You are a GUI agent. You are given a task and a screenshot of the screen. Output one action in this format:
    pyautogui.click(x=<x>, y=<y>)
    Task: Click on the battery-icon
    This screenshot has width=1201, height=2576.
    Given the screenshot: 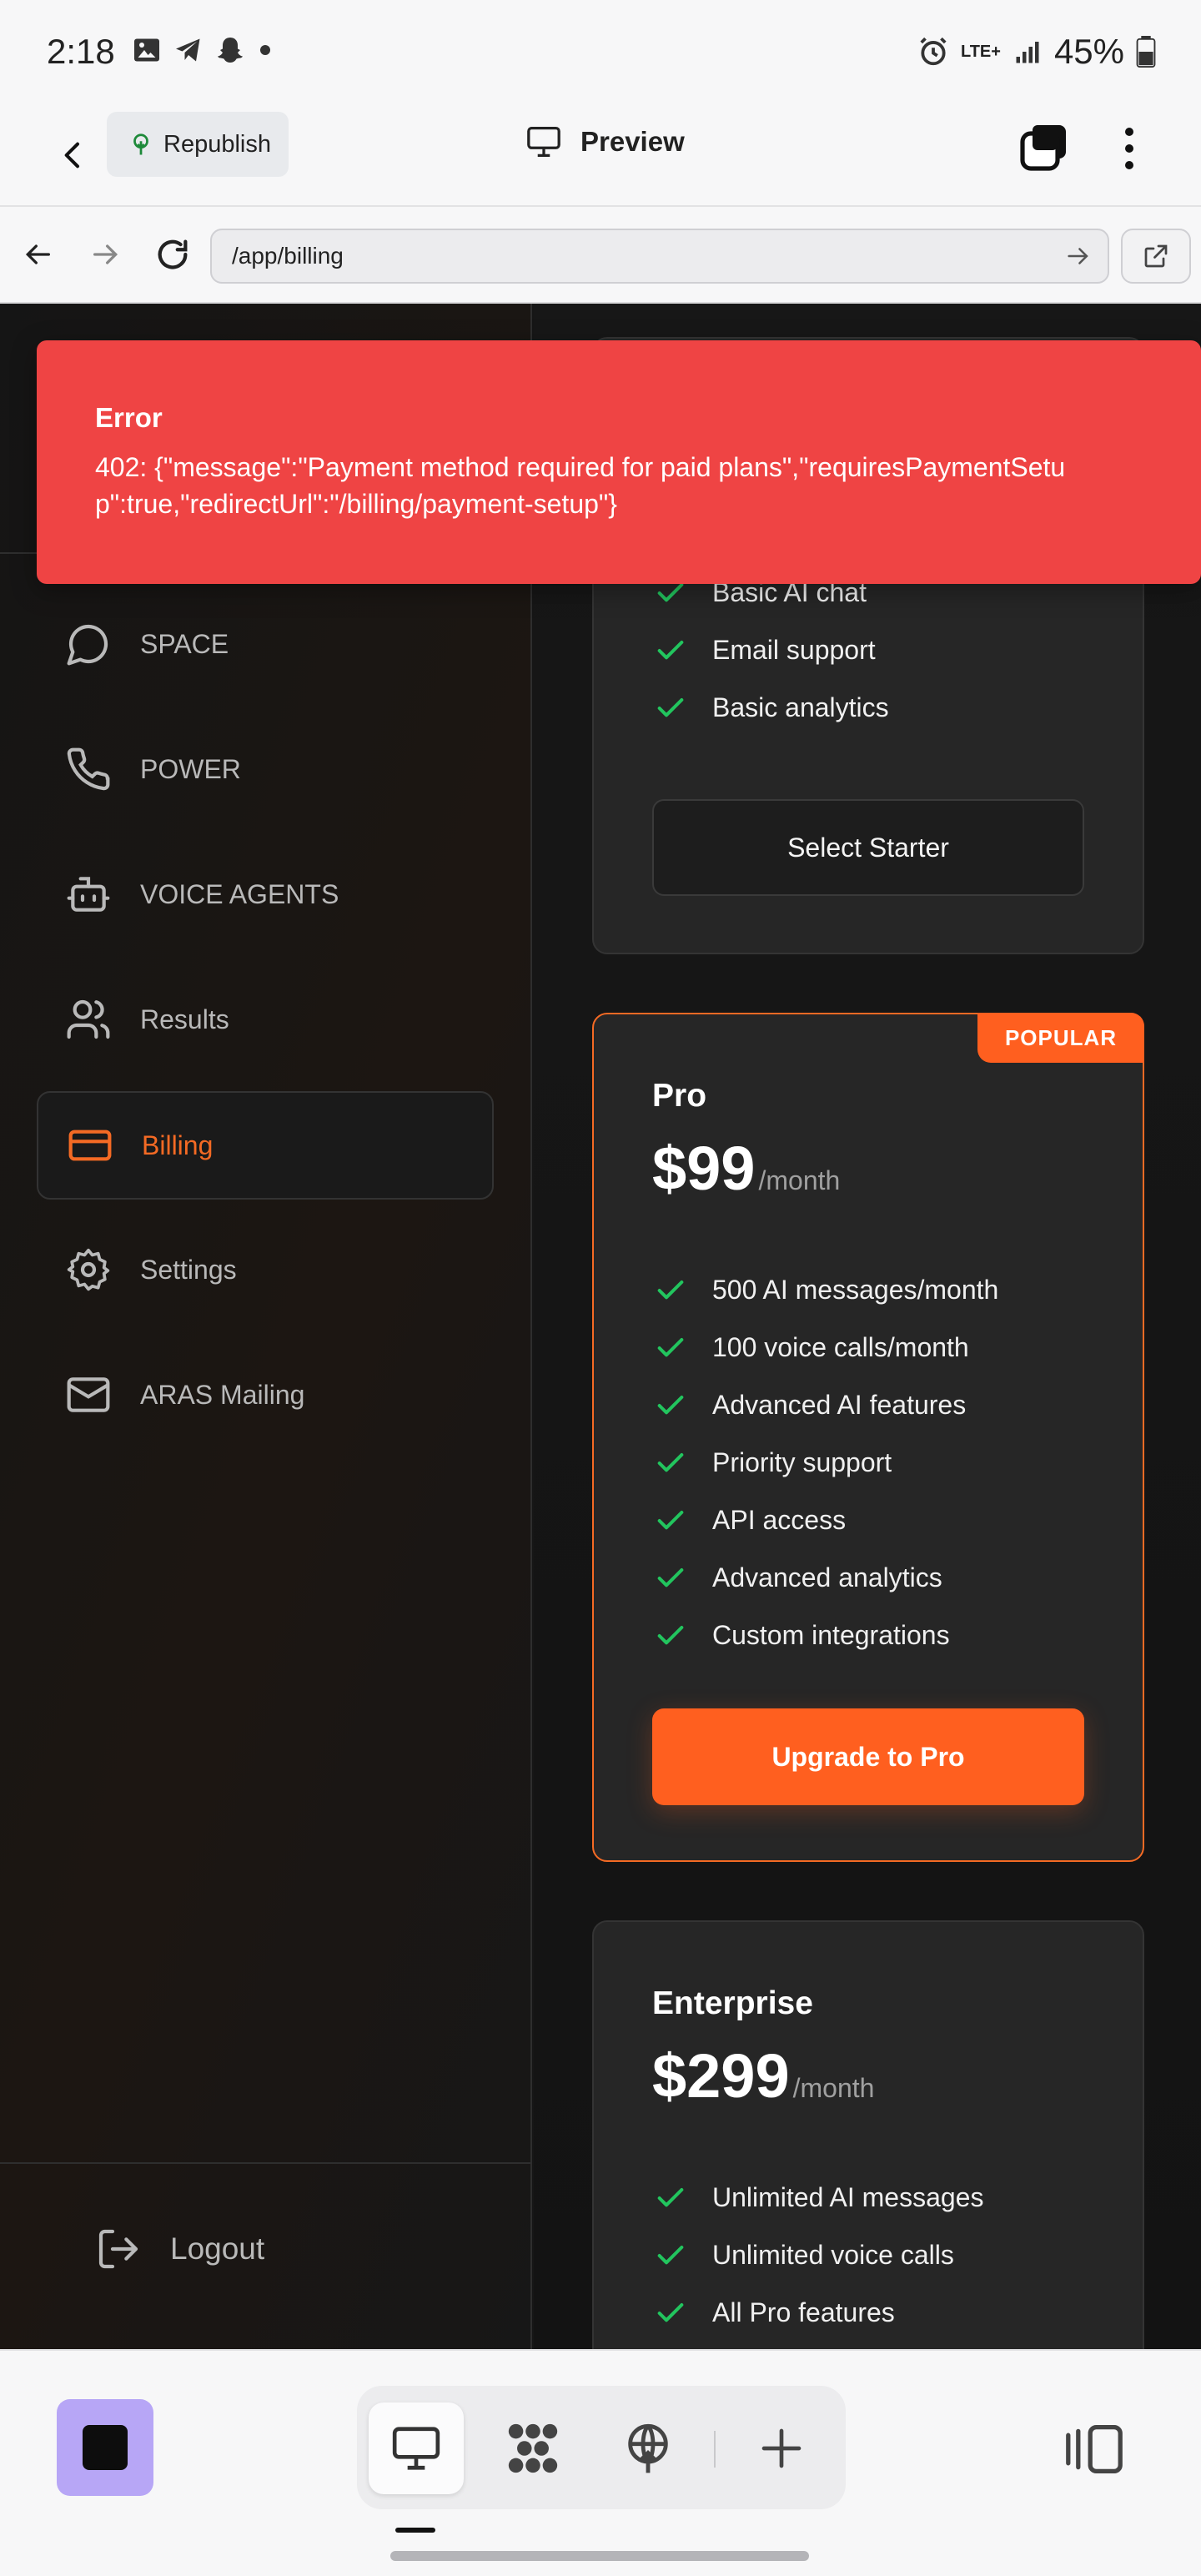 What is the action you would take?
    pyautogui.click(x=1146, y=52)
    